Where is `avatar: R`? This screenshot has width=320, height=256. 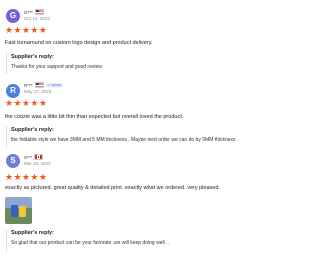 avatar: R is located at coordinates (13, 91).